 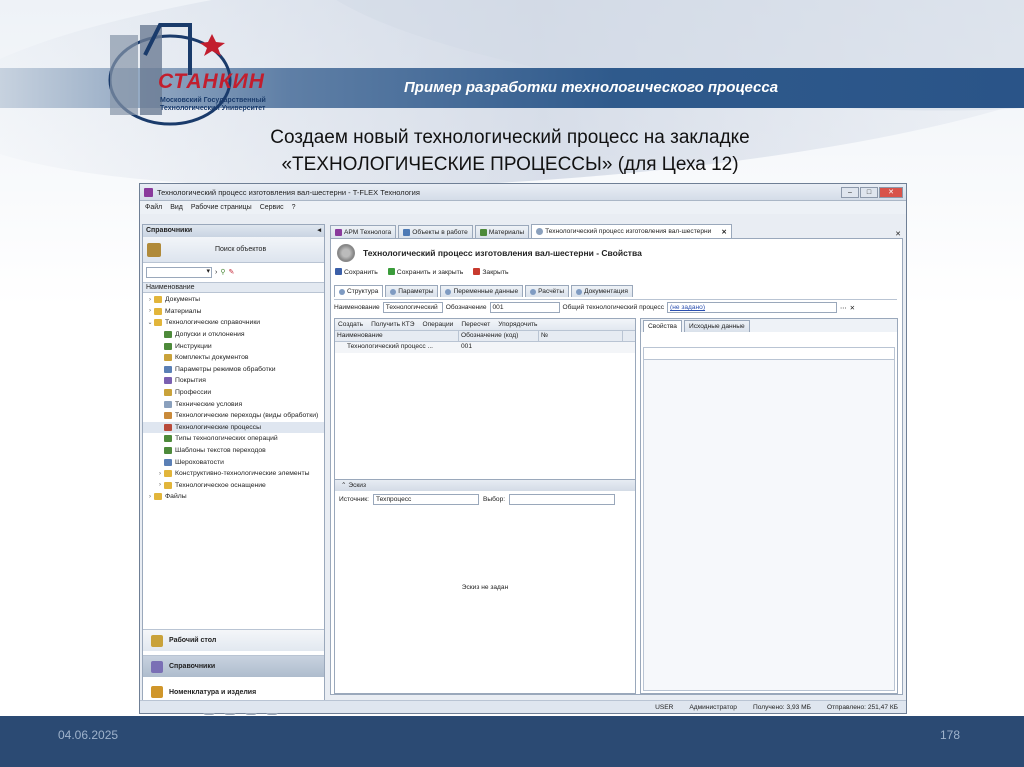 What do you see at coordinates (233, 370) in the screenshot?
I see `tree-item: Параметры режимов обработки` at bounding box center [233, 370].